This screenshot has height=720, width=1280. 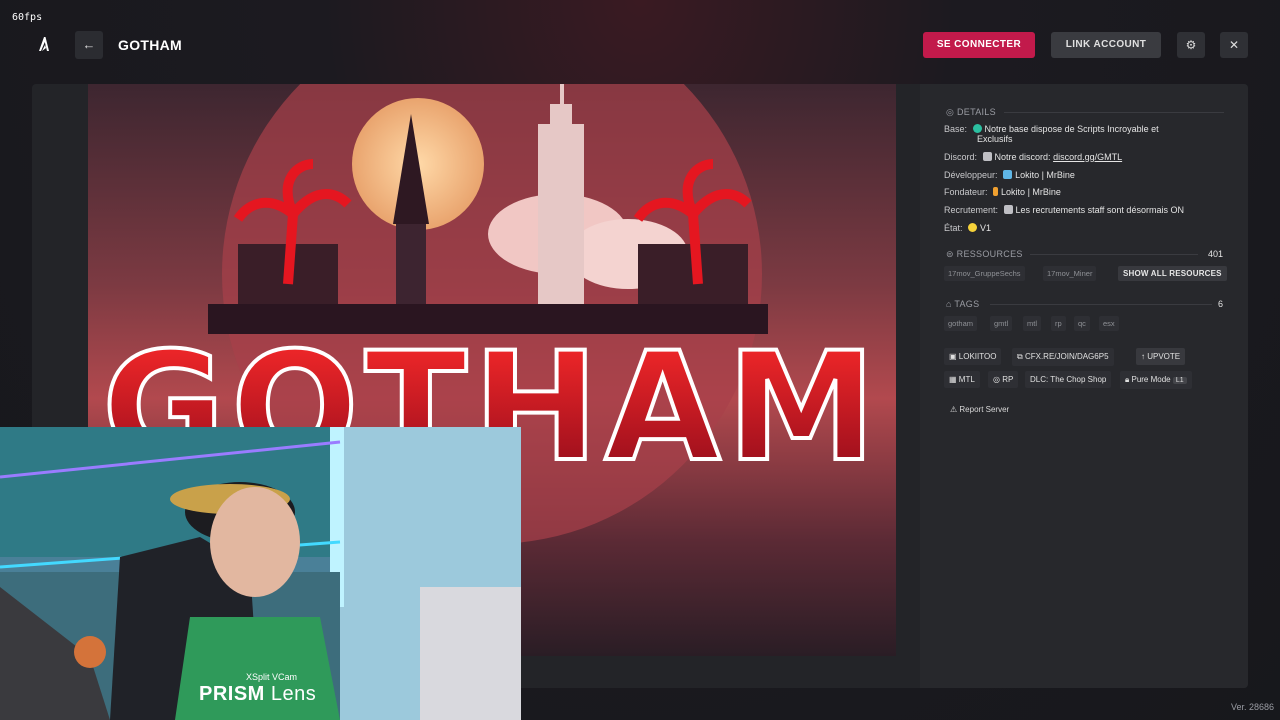 I want to click on detail-key: Base:, so click(x=956, y=129).